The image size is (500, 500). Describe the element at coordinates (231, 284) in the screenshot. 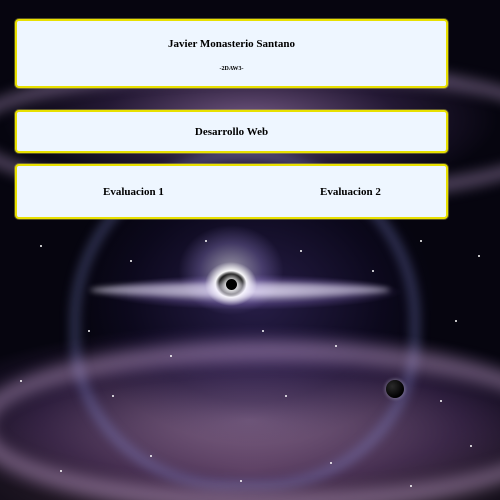

I see `black-hole-core` at that location.